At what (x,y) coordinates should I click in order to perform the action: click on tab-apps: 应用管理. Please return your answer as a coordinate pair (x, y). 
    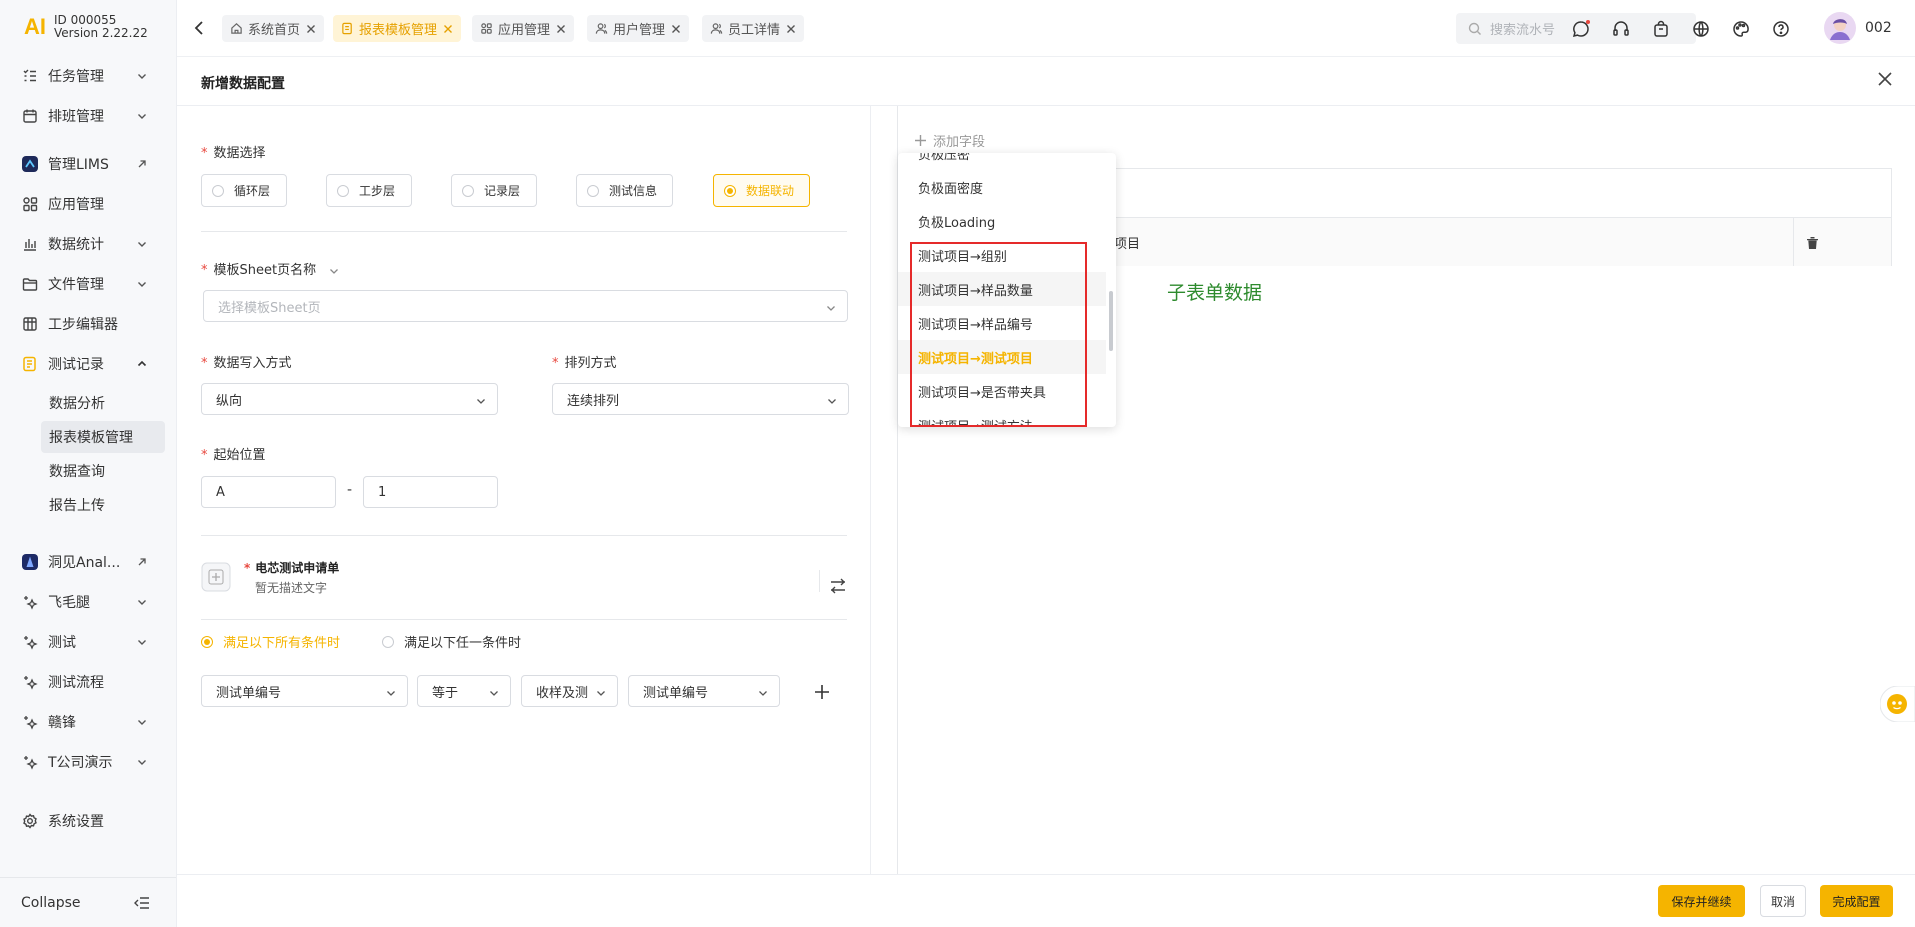
    Looking at the image, I should click on (523, 28).